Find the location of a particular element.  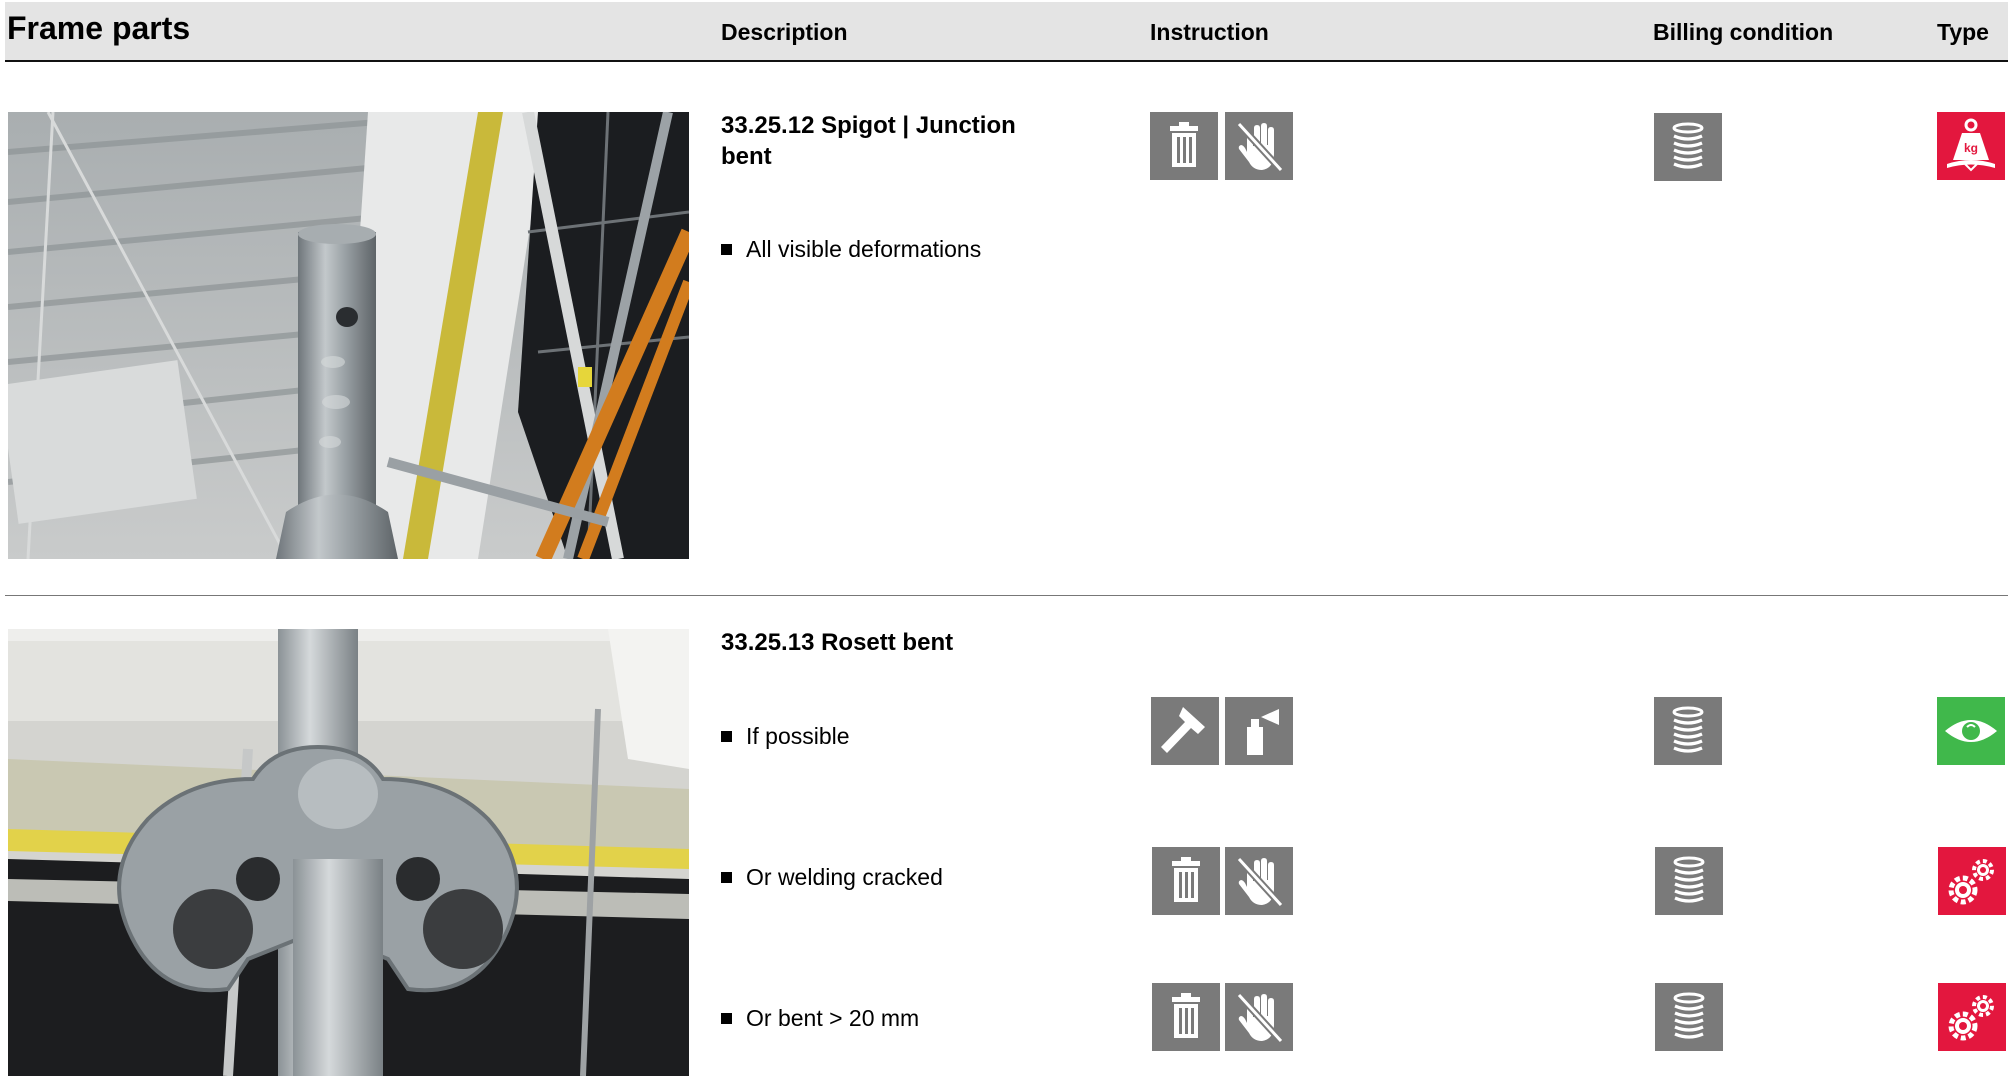

spray-can-icon is located at coordinates (1259, 731).